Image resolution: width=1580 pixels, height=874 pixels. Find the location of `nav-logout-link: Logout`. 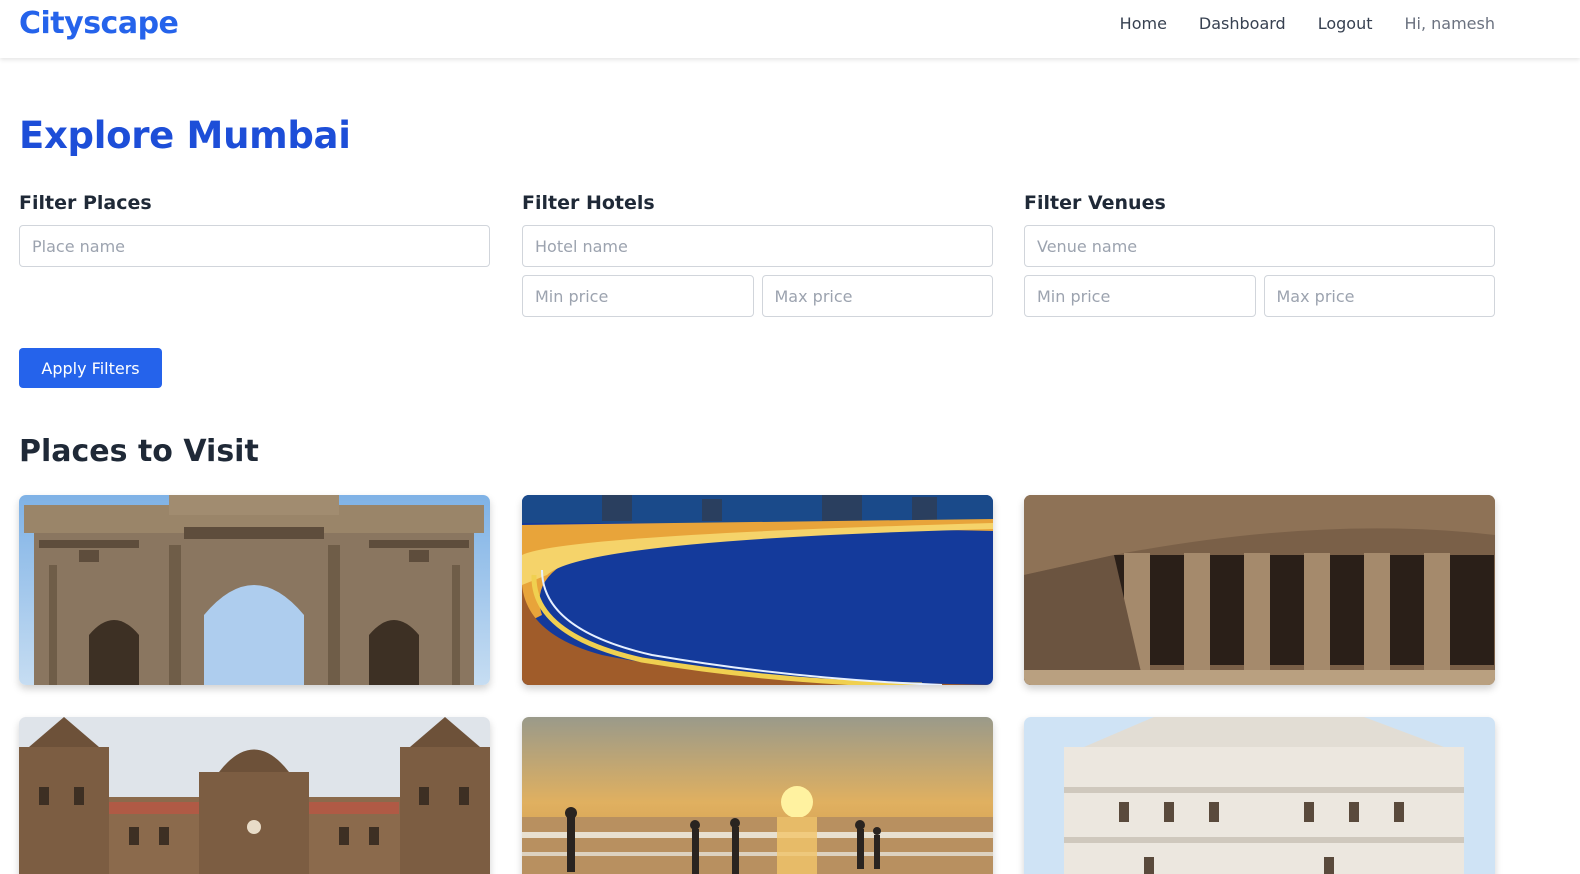

nav-logout-link: Logout is located at coordinates (1345, 24).